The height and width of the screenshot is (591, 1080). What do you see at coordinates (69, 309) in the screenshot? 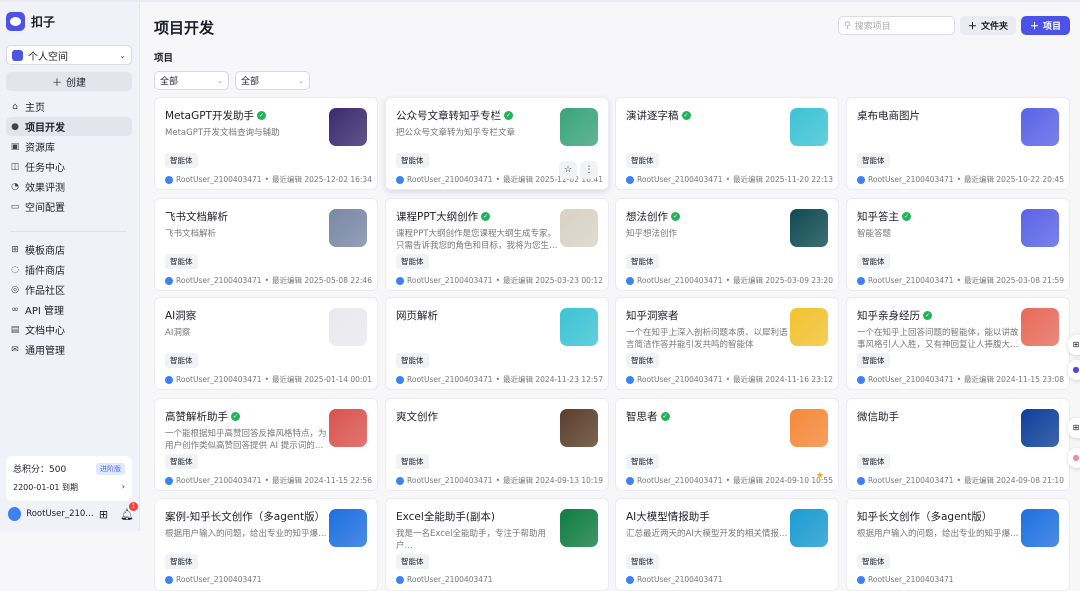
I see `sidebar-item: ∞ API 管理` at bounding box center [69, 309].